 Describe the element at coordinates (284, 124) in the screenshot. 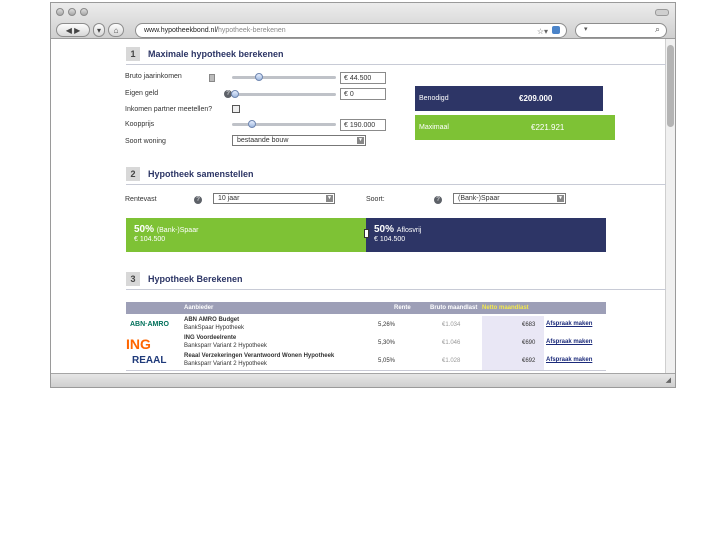

I see `koopprijs-slider` at that location.